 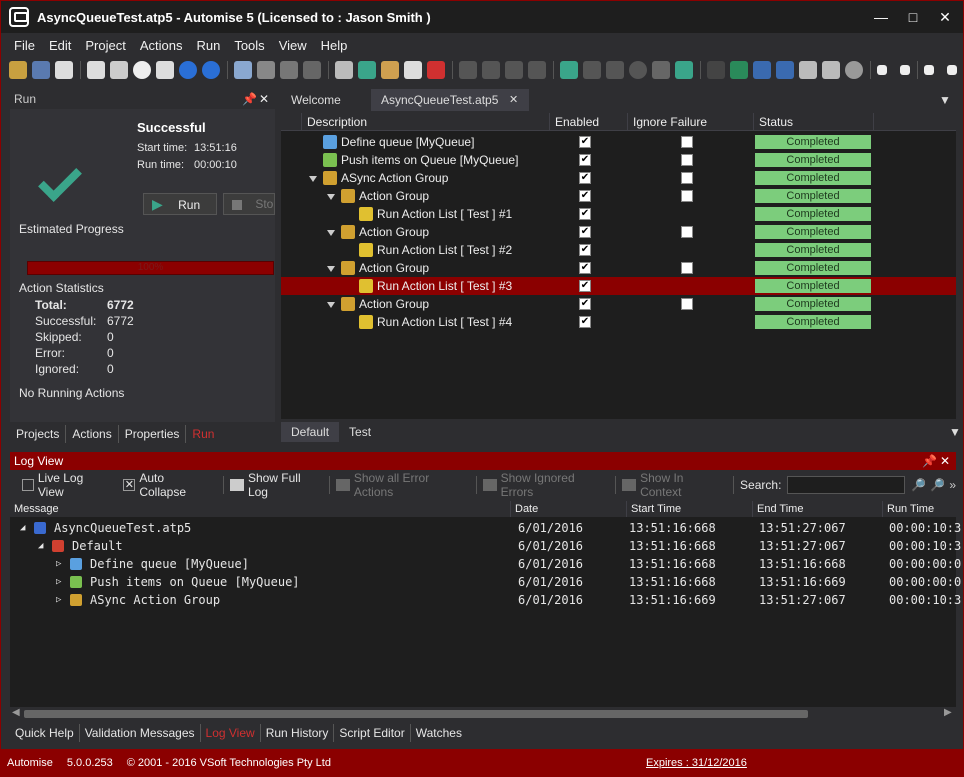 I want to click on grid-row: Run Action List [ Test ] #2 ✔ Completed, so click(x=618, y=250).